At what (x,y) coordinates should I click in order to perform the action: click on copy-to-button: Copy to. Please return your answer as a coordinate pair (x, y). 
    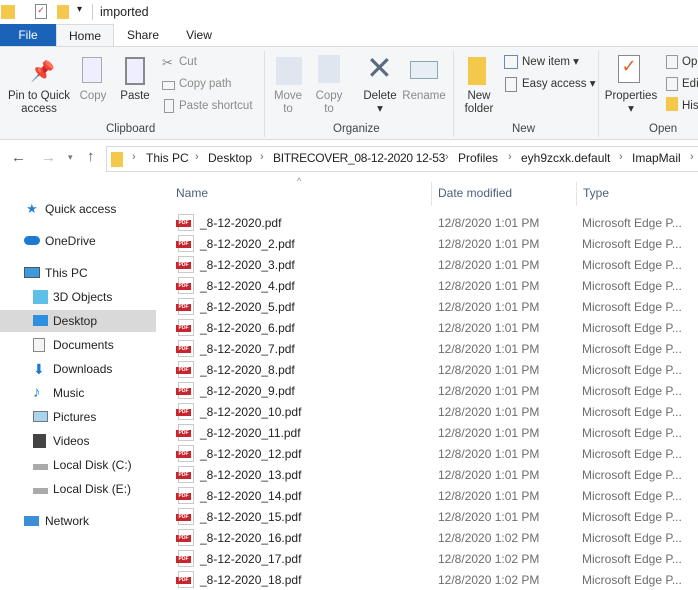
    Looking at the image, I should click on (329, 103).